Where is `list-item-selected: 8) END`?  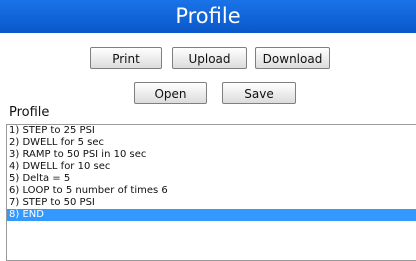
list-item-selected: 8) END is located at coordinates (211, 215).